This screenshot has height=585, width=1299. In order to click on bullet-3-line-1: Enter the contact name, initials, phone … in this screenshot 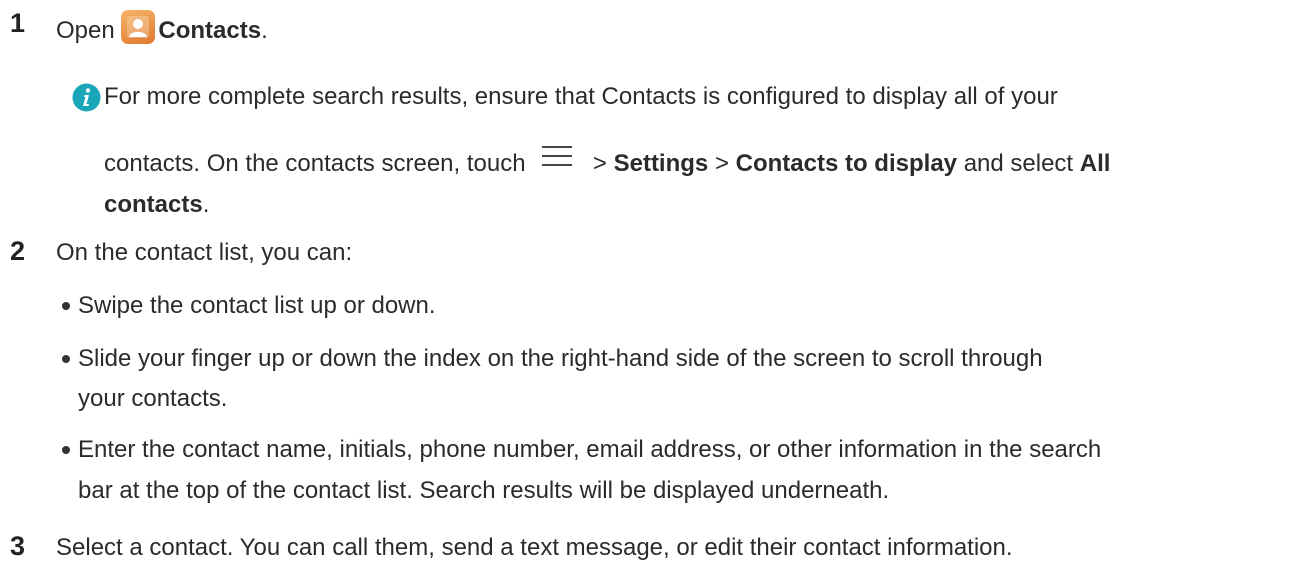, I will do `click(590, 449)`.